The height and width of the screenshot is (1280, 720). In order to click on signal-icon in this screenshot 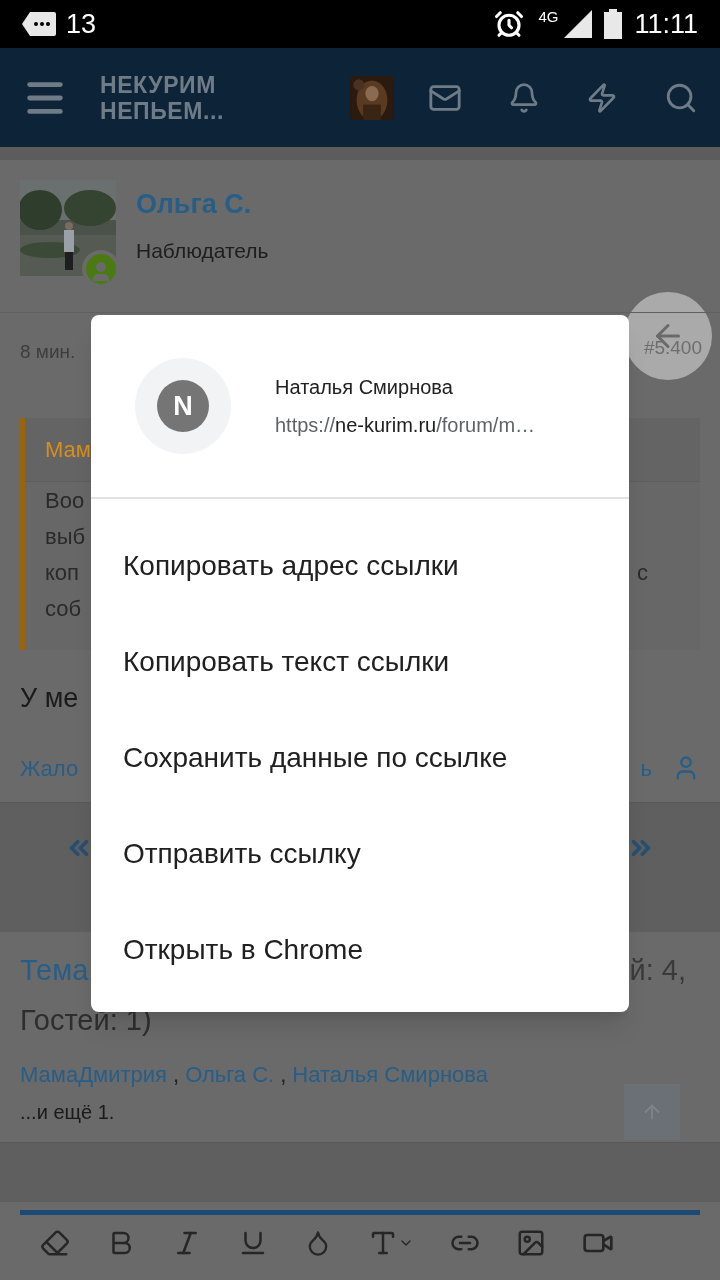, I will do `click(578, 24)`.